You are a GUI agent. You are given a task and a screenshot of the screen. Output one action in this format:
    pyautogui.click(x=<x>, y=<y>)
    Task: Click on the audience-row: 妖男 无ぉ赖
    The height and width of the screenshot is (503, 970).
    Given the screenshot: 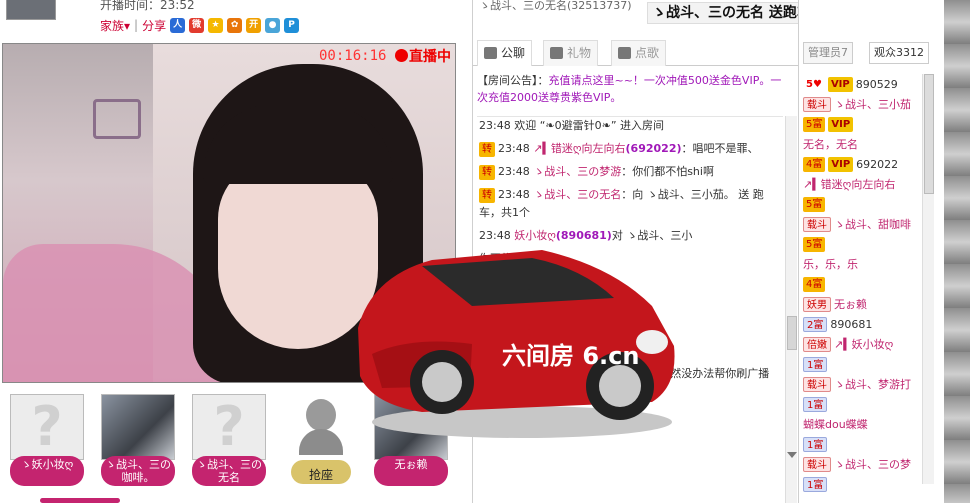 What is the action you would take?
    pyautogui.click(x=862, y=304)
    